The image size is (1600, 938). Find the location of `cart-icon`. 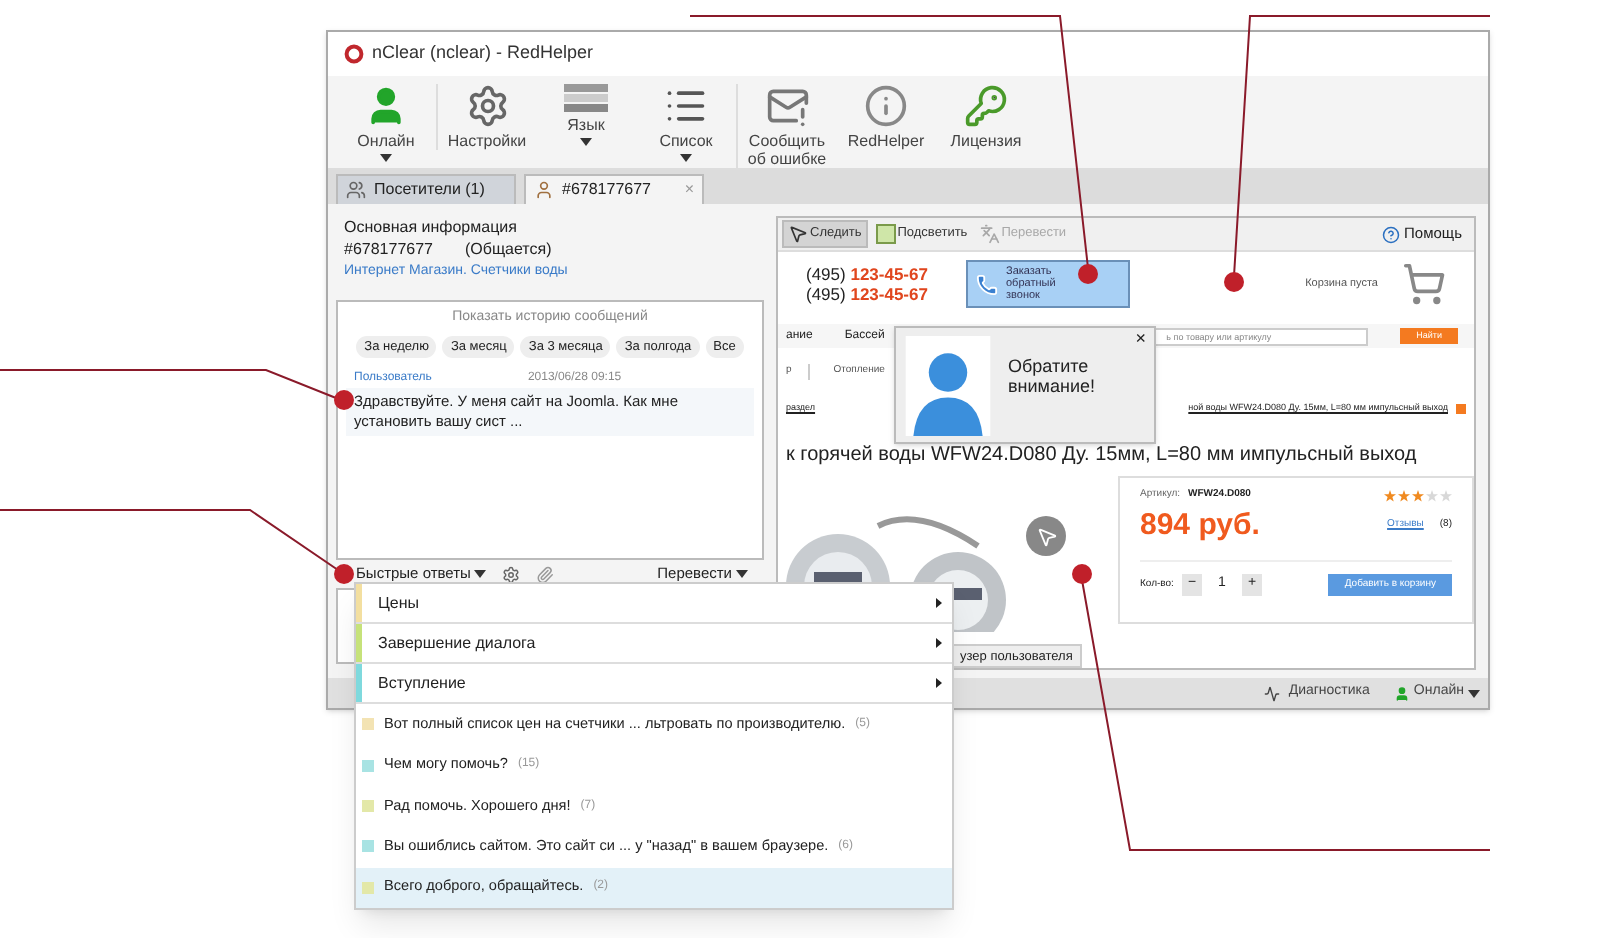

cart-icon is located at coordinates (1424, 284).